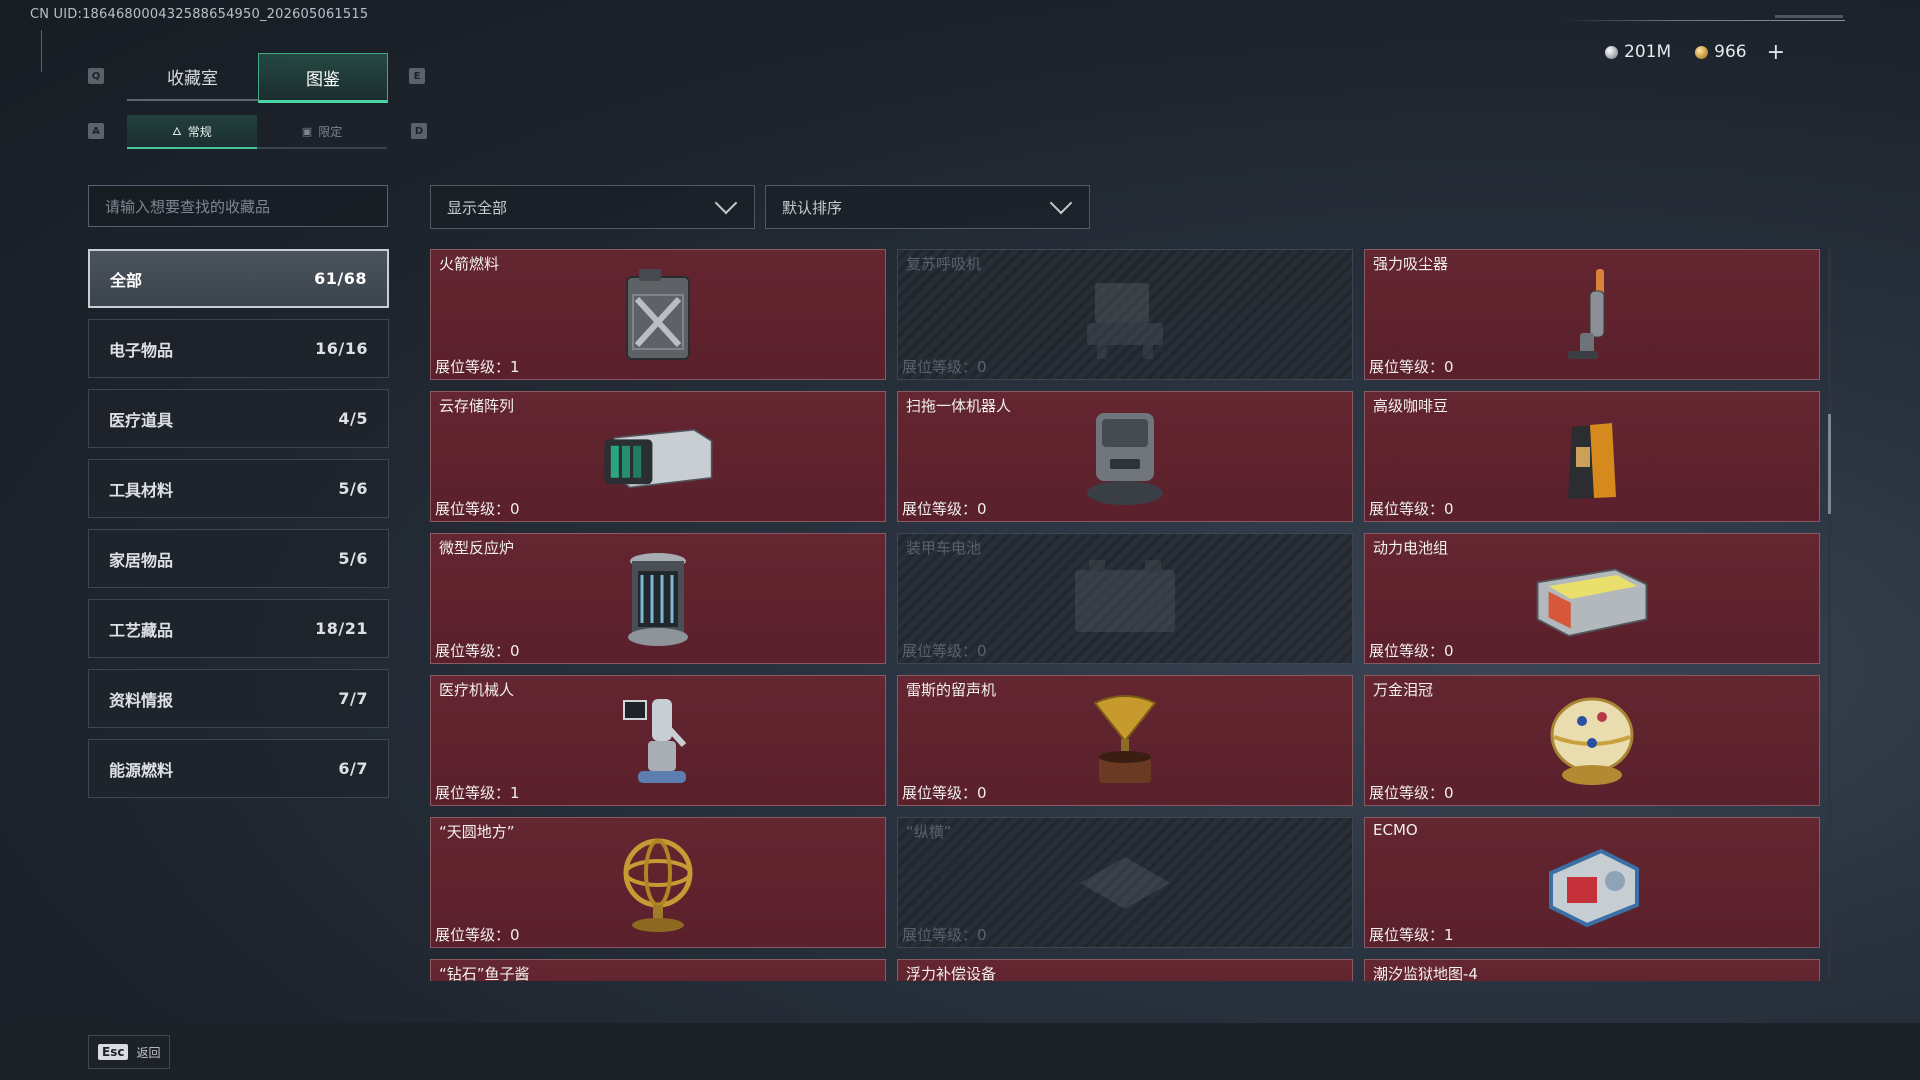  Describe the element at coordinates (1702, 52) in the screenshot. I see `gold-coin-icon` at that location.